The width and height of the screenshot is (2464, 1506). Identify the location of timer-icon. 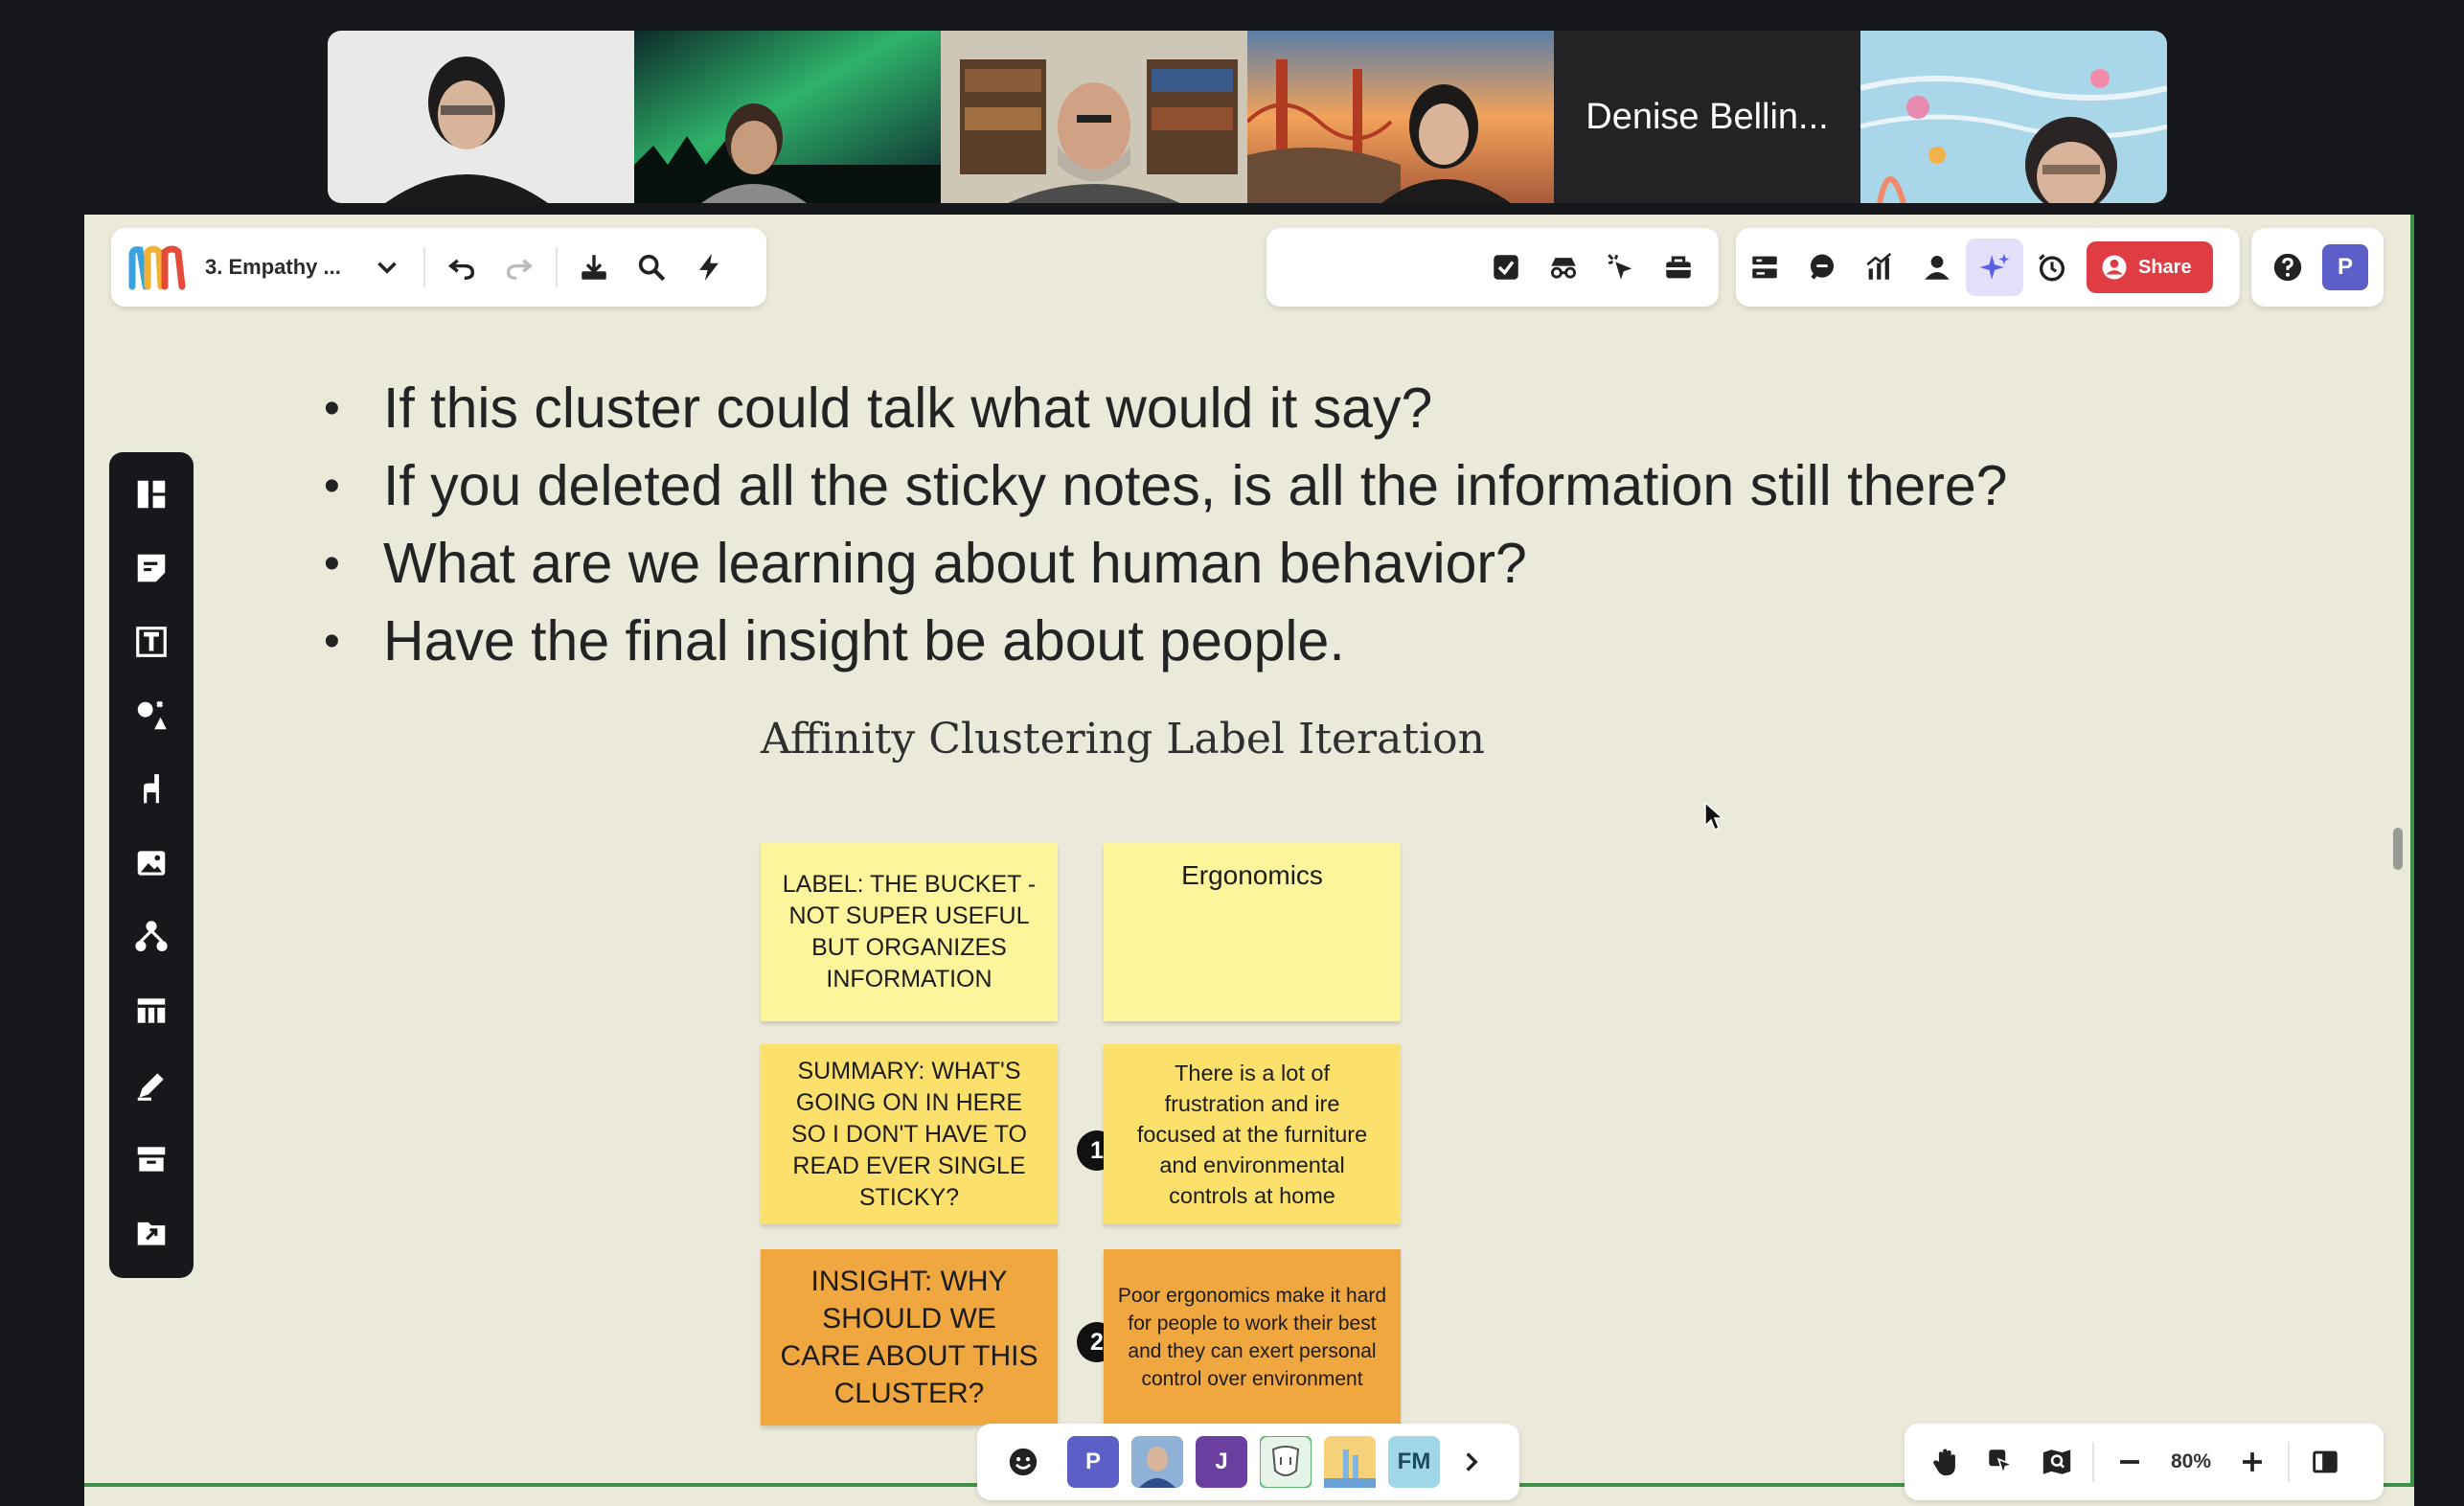
(2052, 267).